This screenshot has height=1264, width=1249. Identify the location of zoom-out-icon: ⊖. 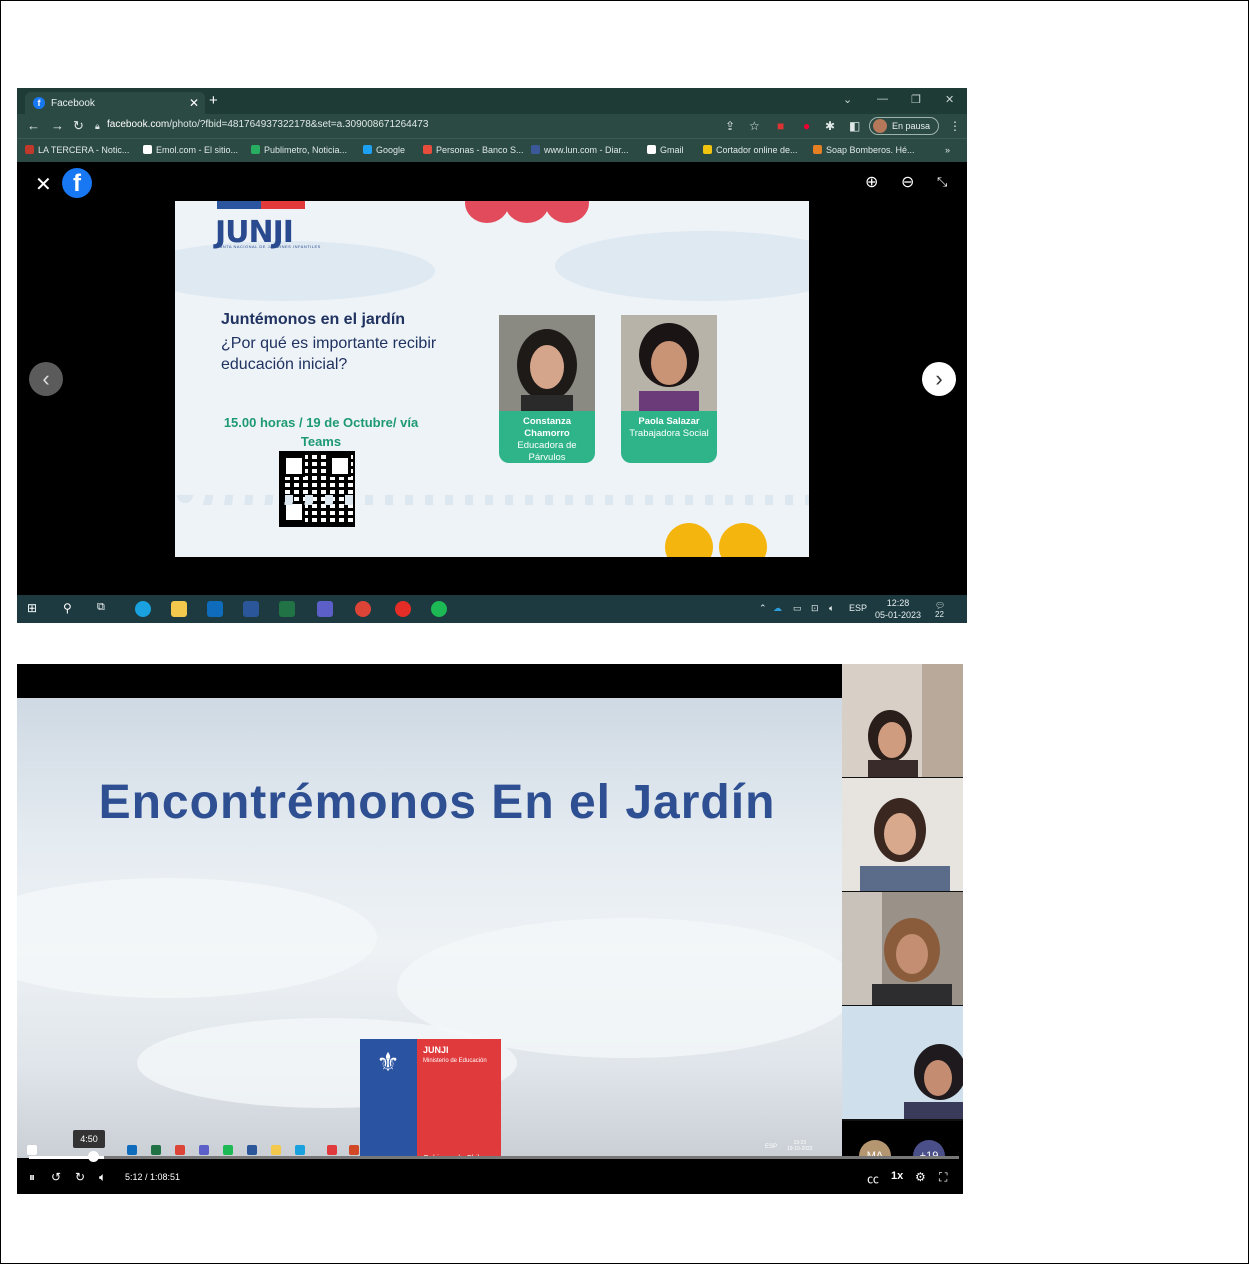
(907, 182).